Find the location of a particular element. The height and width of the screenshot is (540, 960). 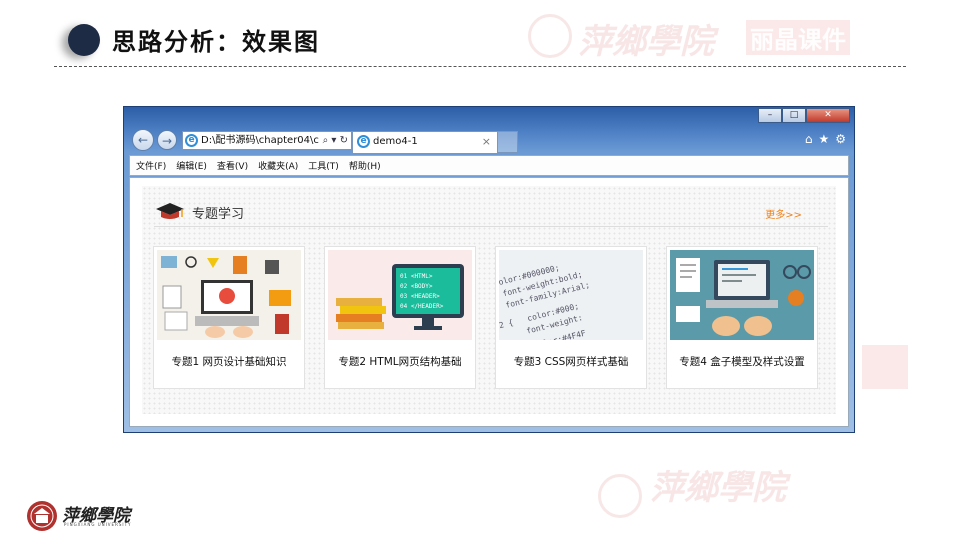

menu-edit: 编辑(E) is located at coordinates (191, 165).